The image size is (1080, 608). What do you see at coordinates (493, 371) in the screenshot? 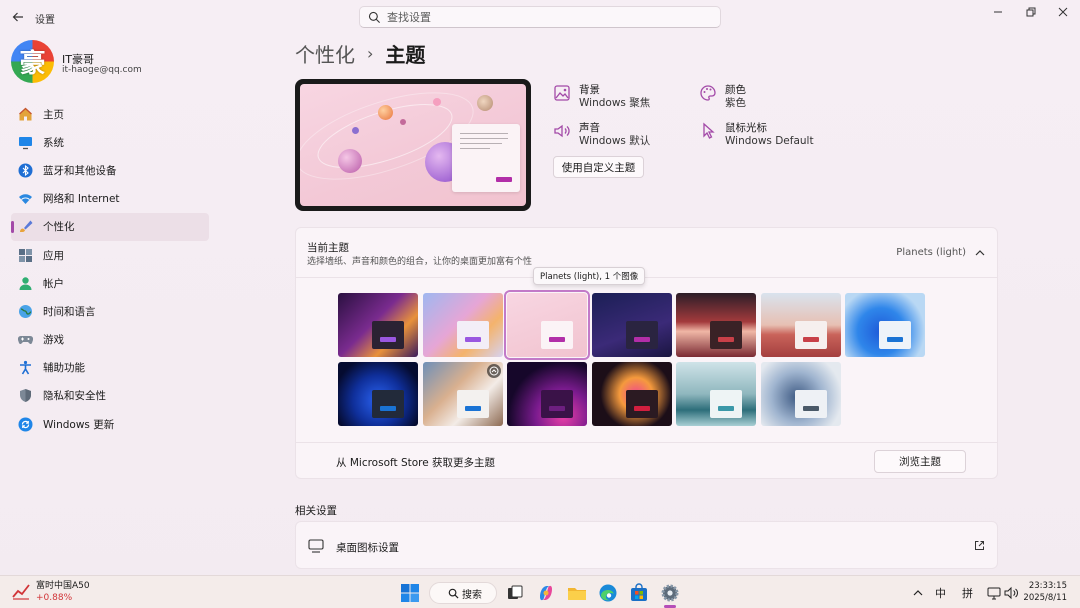
I see `slideshow-badge-icon` at bounding box center [493, 371].